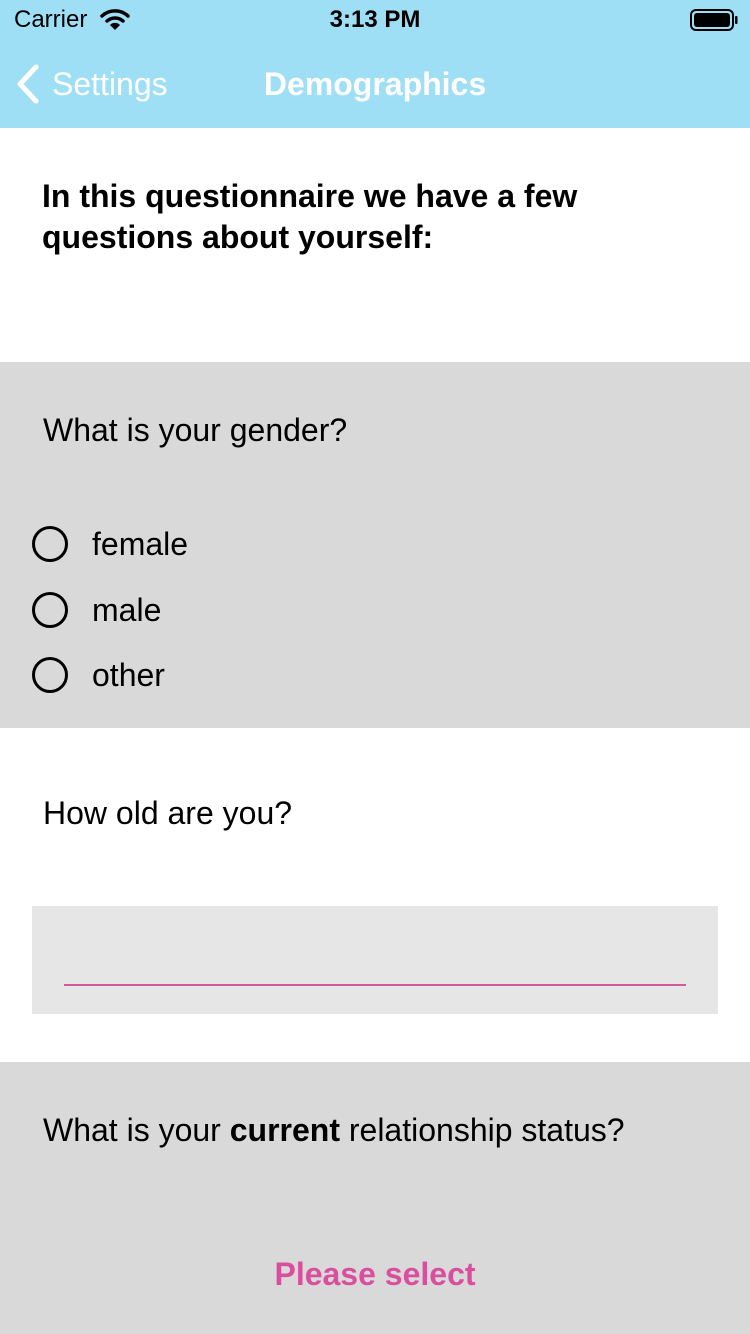 The height and width of the screenshot is (1334, 750). I want to click on question-text: What is your, so click(136, 1130).